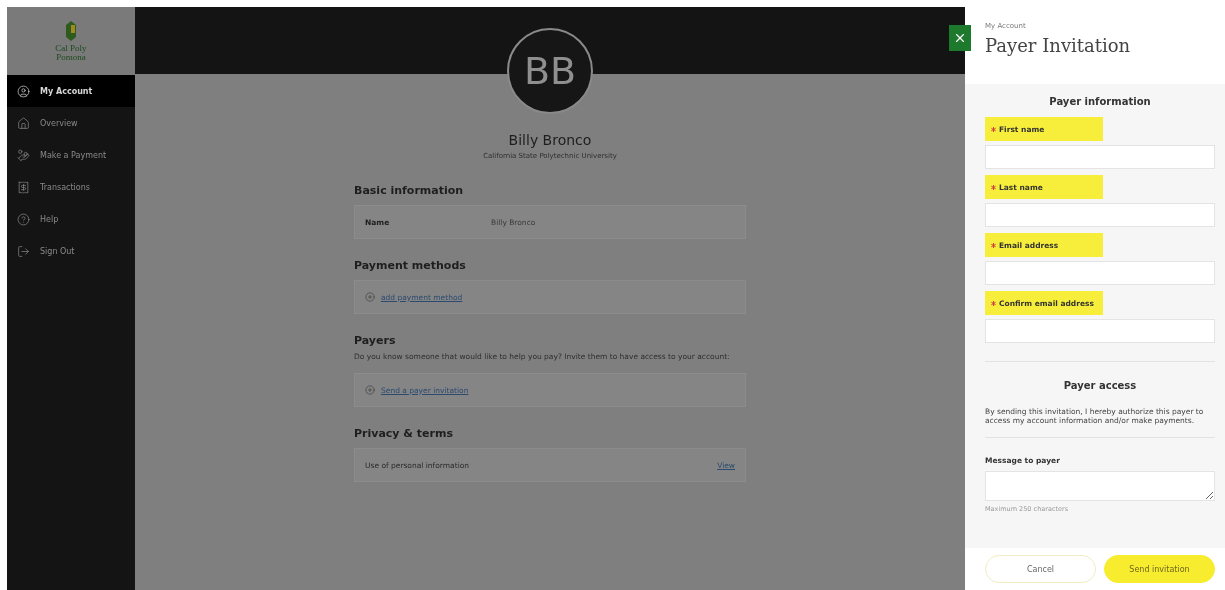 This screenshot has width=1225, height=590. Describe the element at coordinates (1058, 45) in the screenshot. I see `panel-title: Payer Invitation` at that location.